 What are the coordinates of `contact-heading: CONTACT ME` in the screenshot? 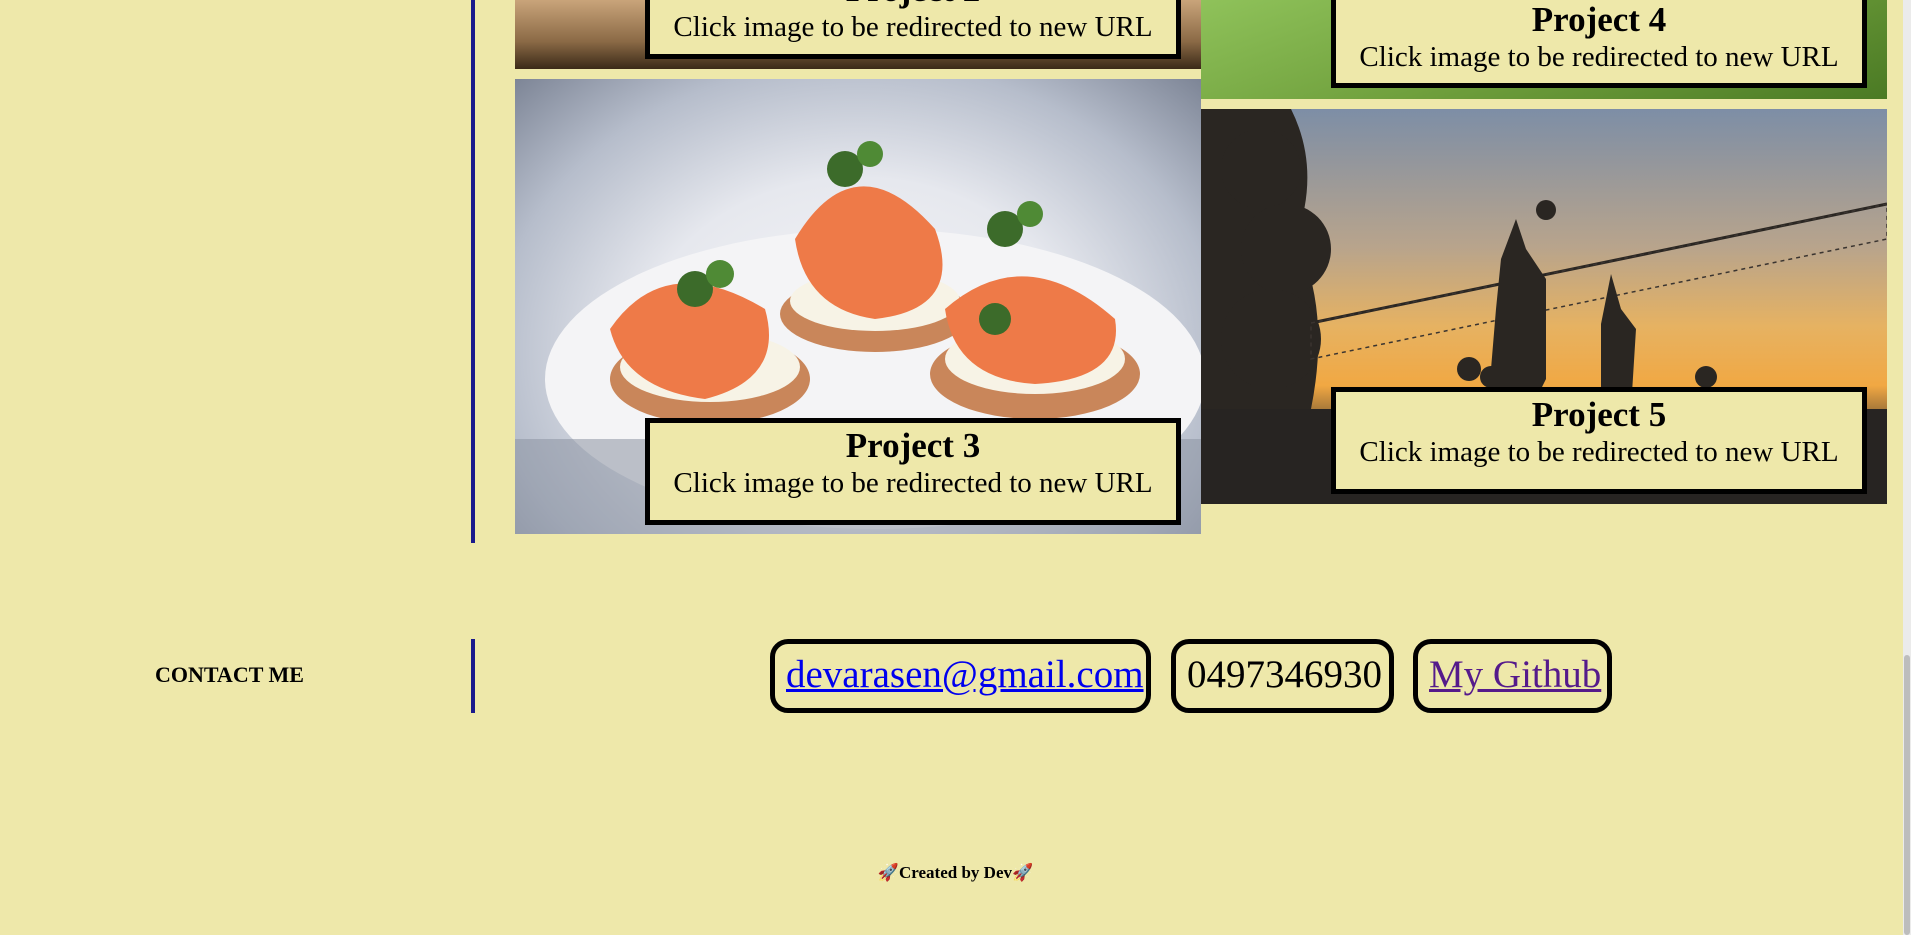 It's located at (229, 674).